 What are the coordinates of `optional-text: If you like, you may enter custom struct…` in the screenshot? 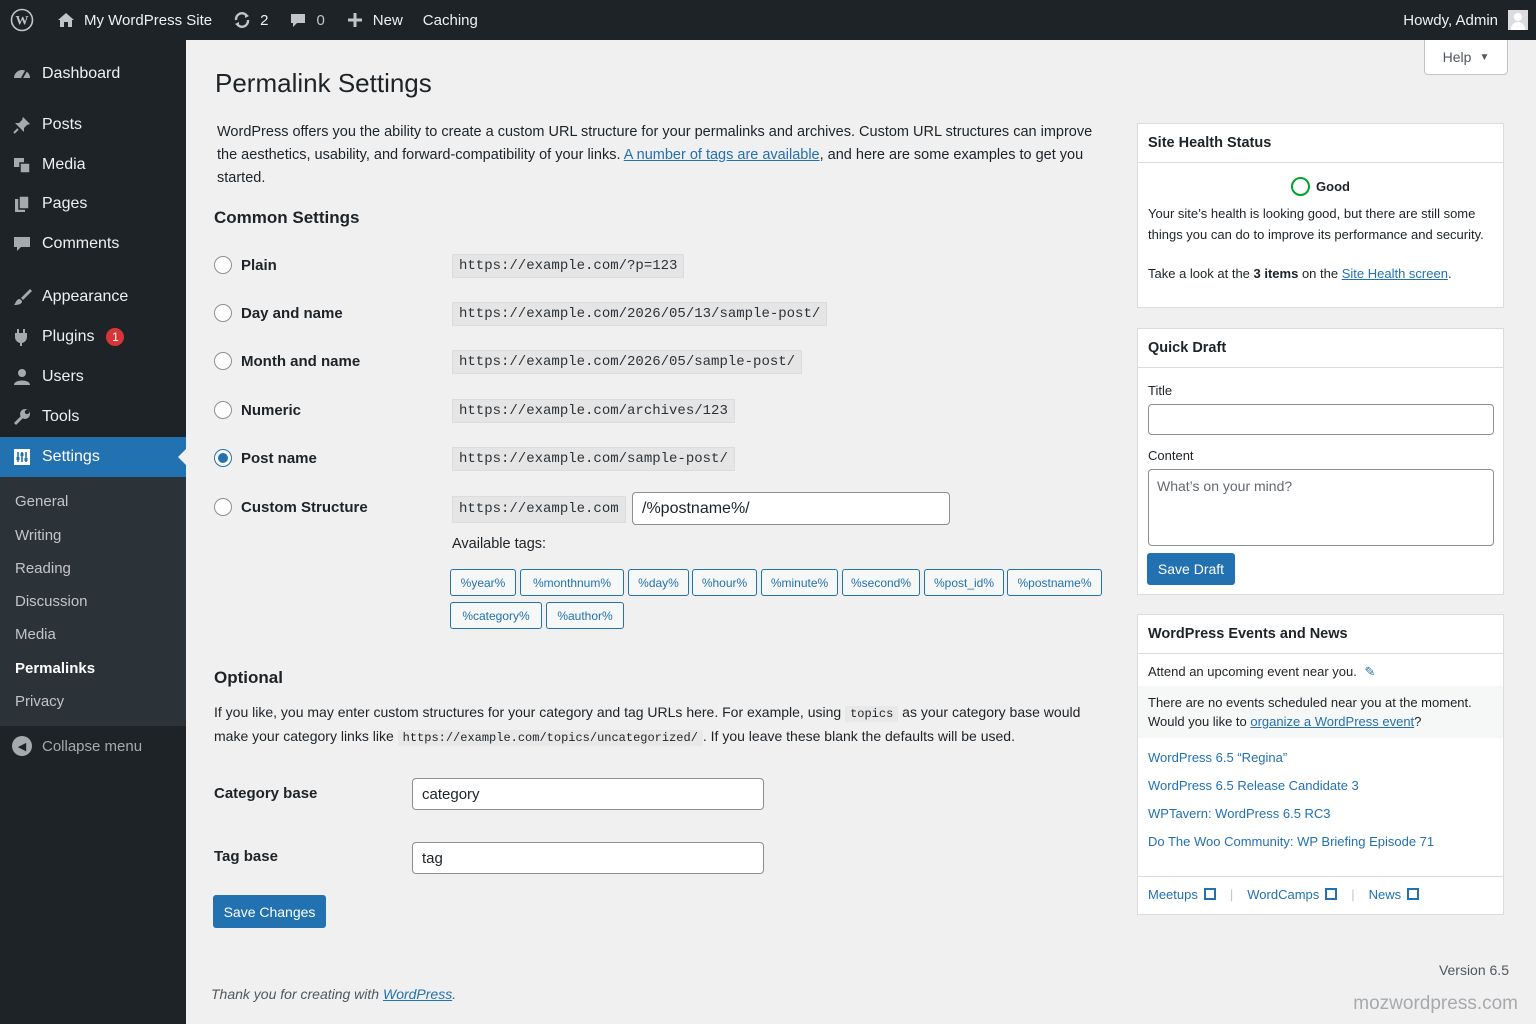 It's located at (530, 712).